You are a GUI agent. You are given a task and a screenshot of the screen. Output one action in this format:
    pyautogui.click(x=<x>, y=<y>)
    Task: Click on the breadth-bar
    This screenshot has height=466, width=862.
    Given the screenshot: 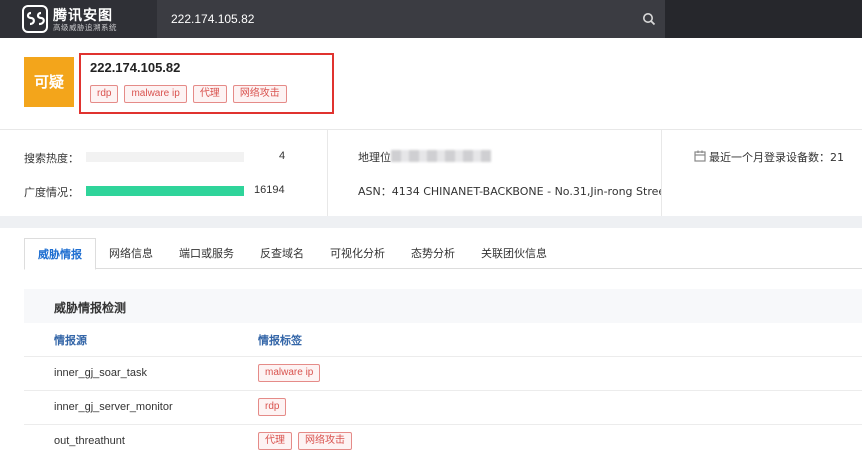 What is the action you would take?
    pyautogui.click(x=165, y=191)
    